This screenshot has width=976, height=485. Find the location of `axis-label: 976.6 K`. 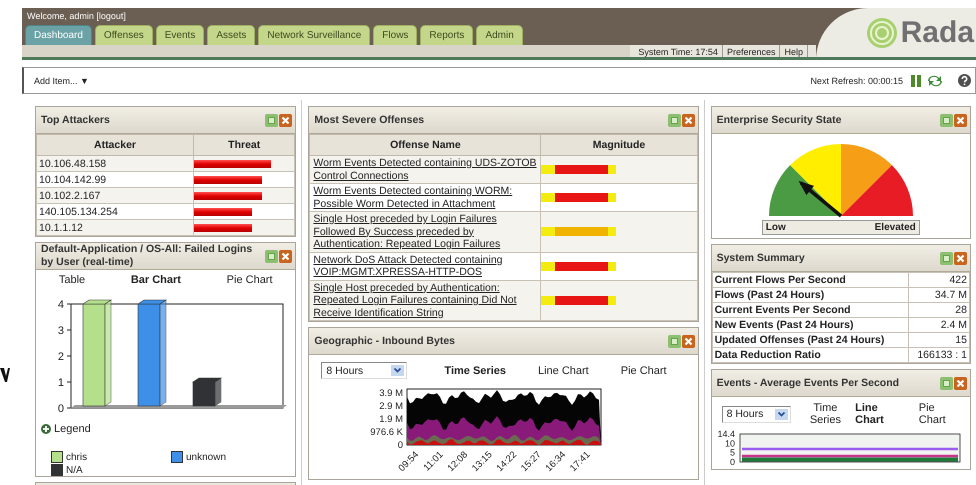

axis-label: 976.6 K is located at coordinates (387, 432).